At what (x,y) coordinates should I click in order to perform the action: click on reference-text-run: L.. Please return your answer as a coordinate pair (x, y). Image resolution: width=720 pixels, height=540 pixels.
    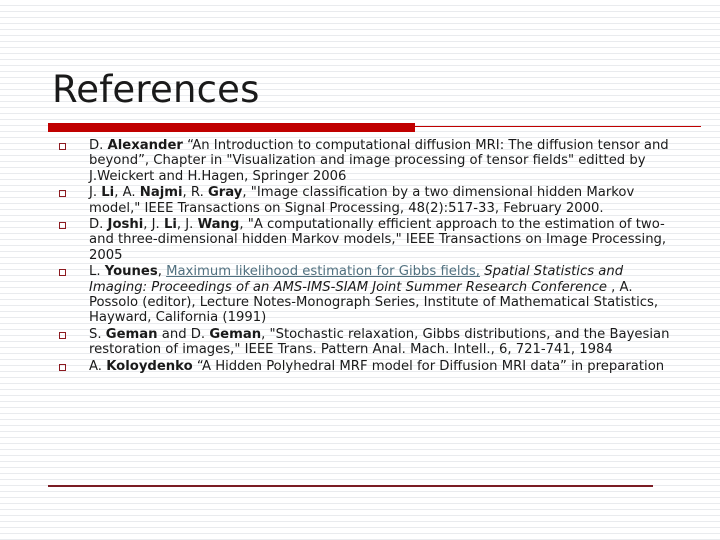
    Looking at the image, I should click on (97, 272).